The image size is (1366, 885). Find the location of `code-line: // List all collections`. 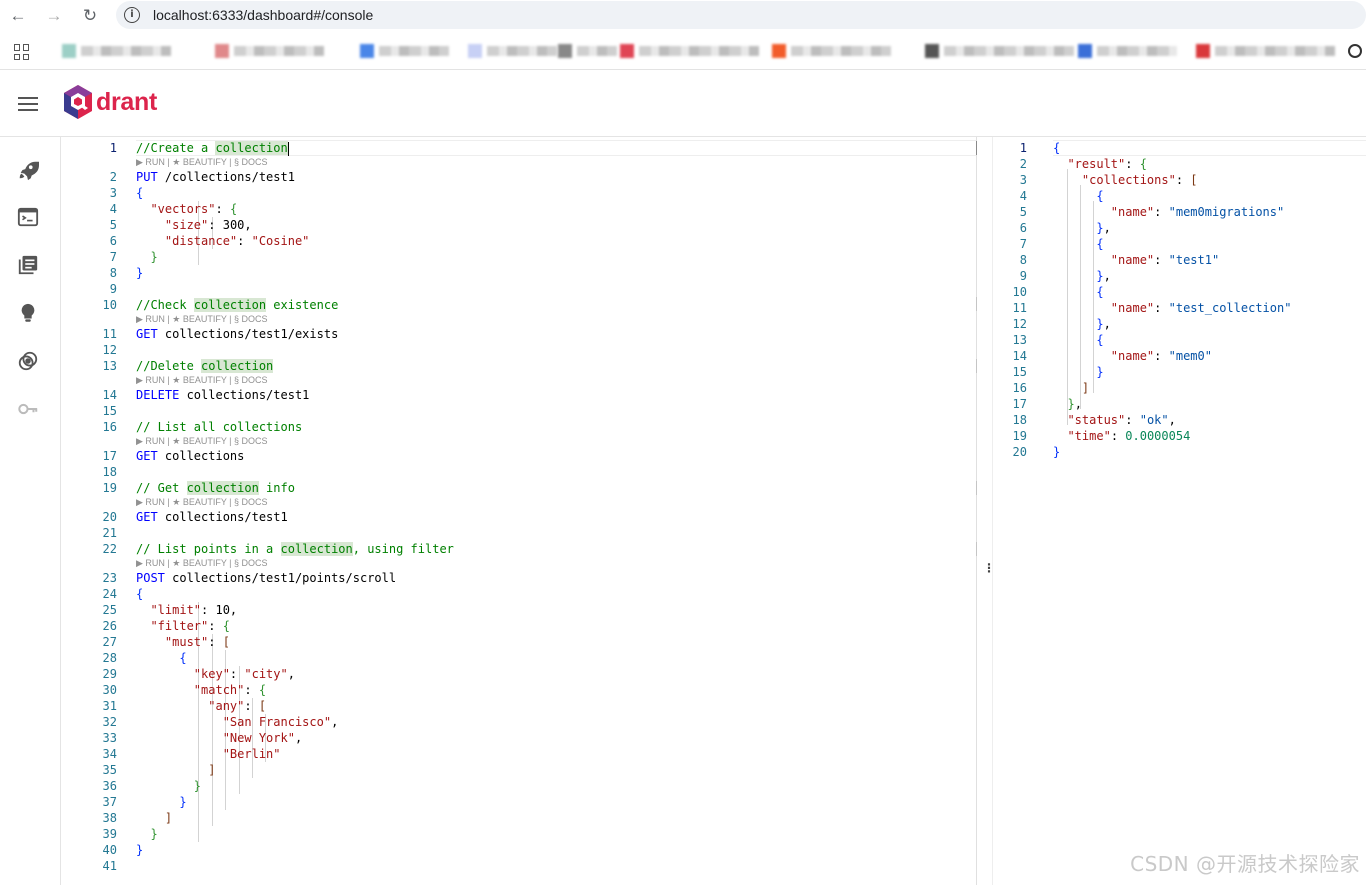

code-line: // List all collections is located at coordinates (219, 427).